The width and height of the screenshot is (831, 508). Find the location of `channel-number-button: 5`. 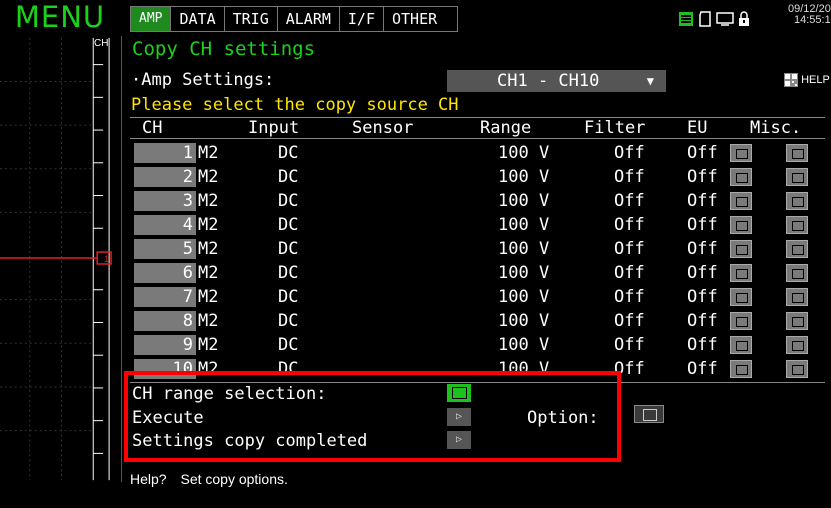

channel-number-button: 5 is located at coordinates (165, 249).